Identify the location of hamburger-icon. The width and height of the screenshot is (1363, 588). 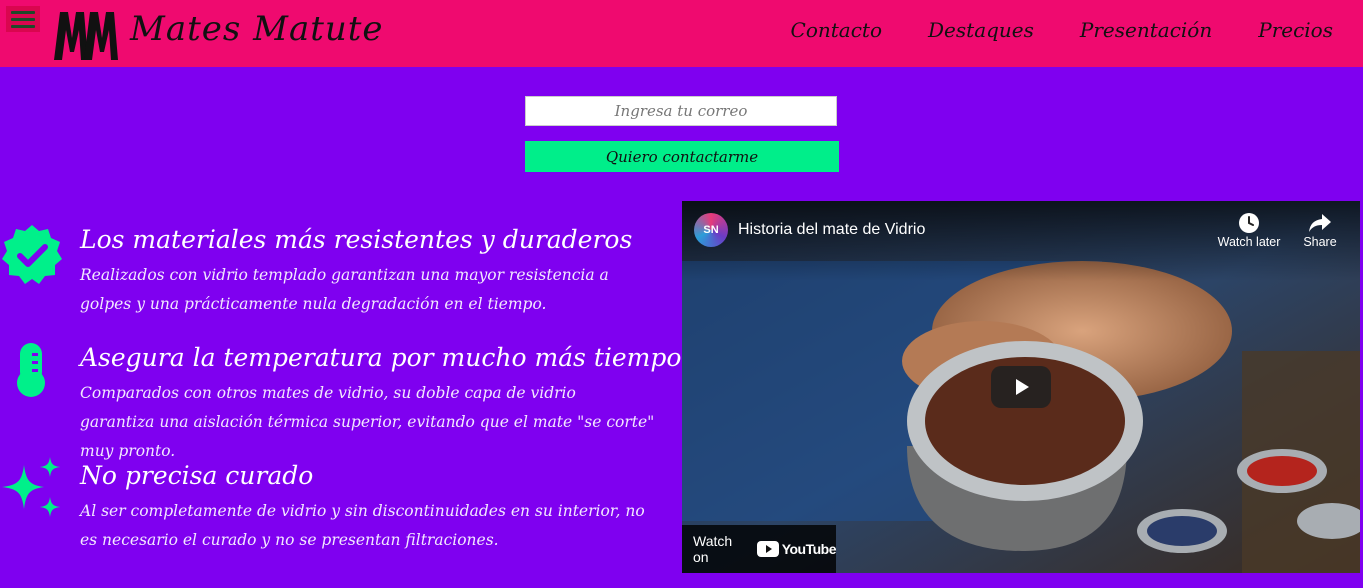
(23, 19).